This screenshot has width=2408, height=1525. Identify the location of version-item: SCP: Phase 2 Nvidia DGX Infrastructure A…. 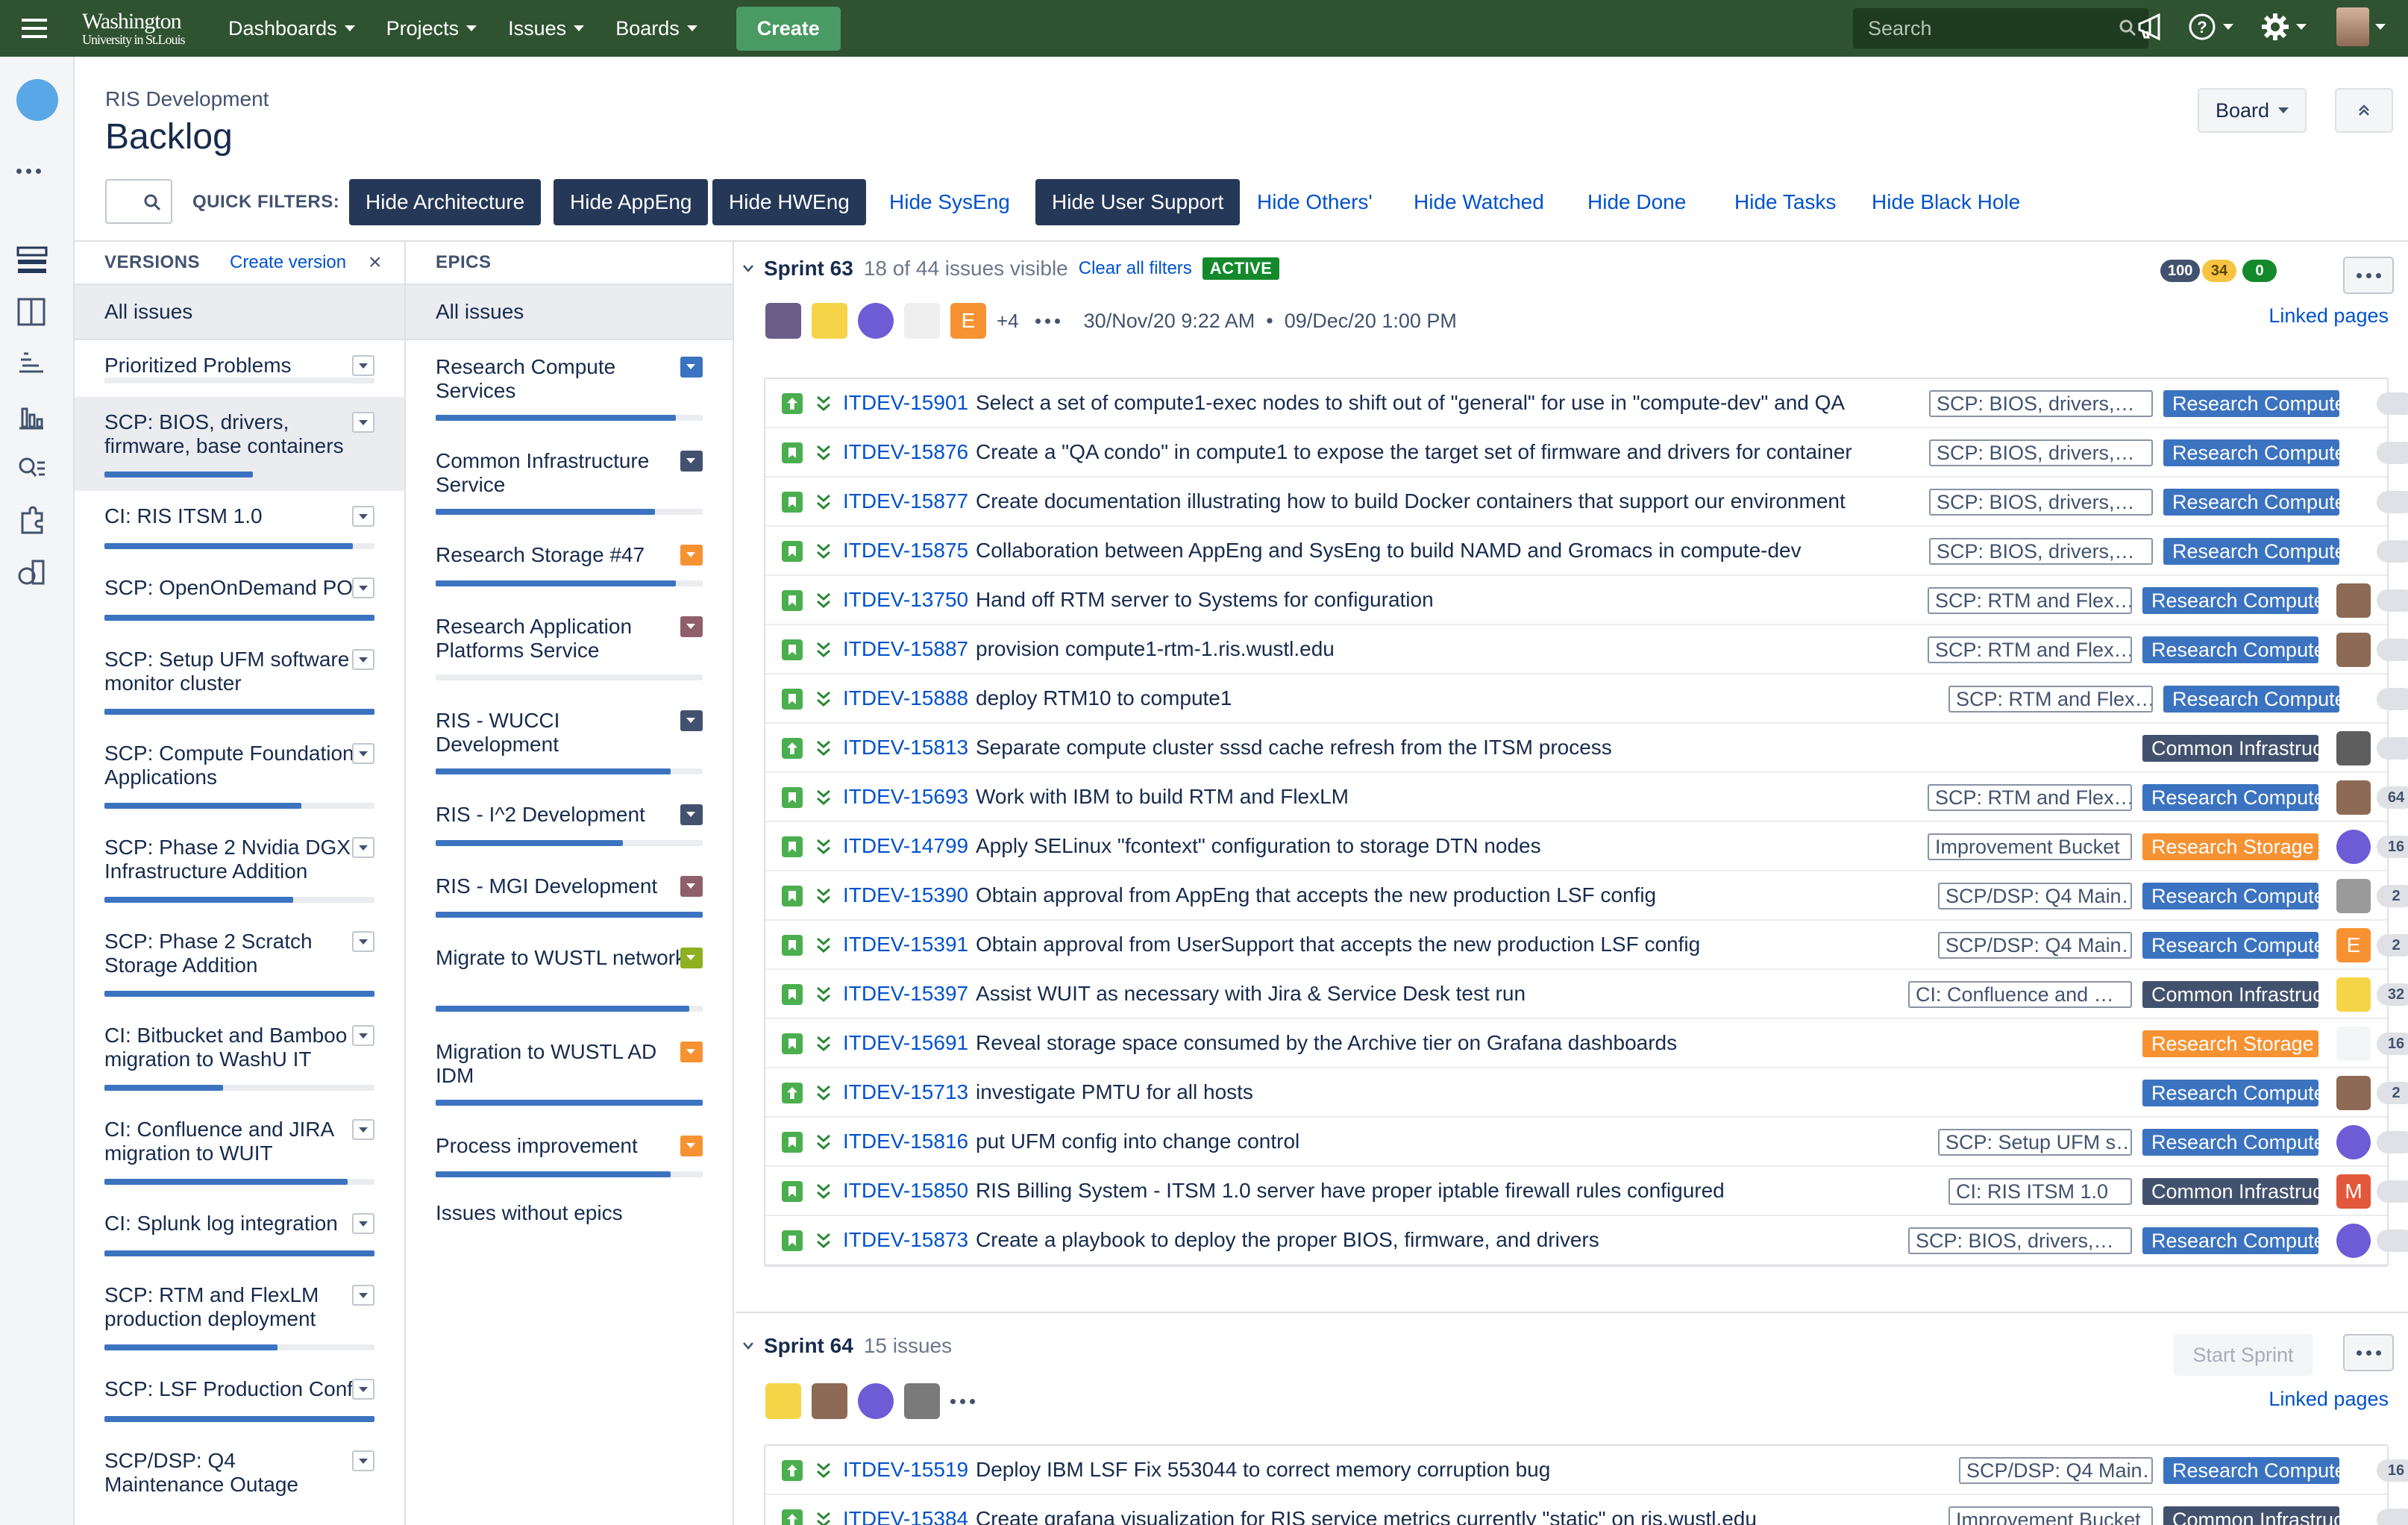
(240, 869).